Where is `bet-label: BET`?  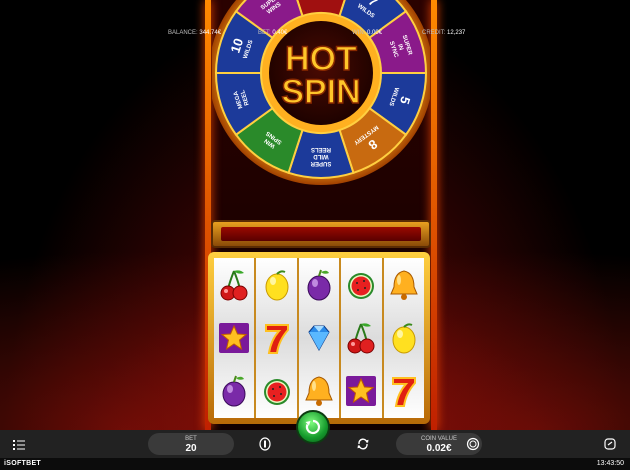
bet-label: BET is located at coordinates (191, 439).